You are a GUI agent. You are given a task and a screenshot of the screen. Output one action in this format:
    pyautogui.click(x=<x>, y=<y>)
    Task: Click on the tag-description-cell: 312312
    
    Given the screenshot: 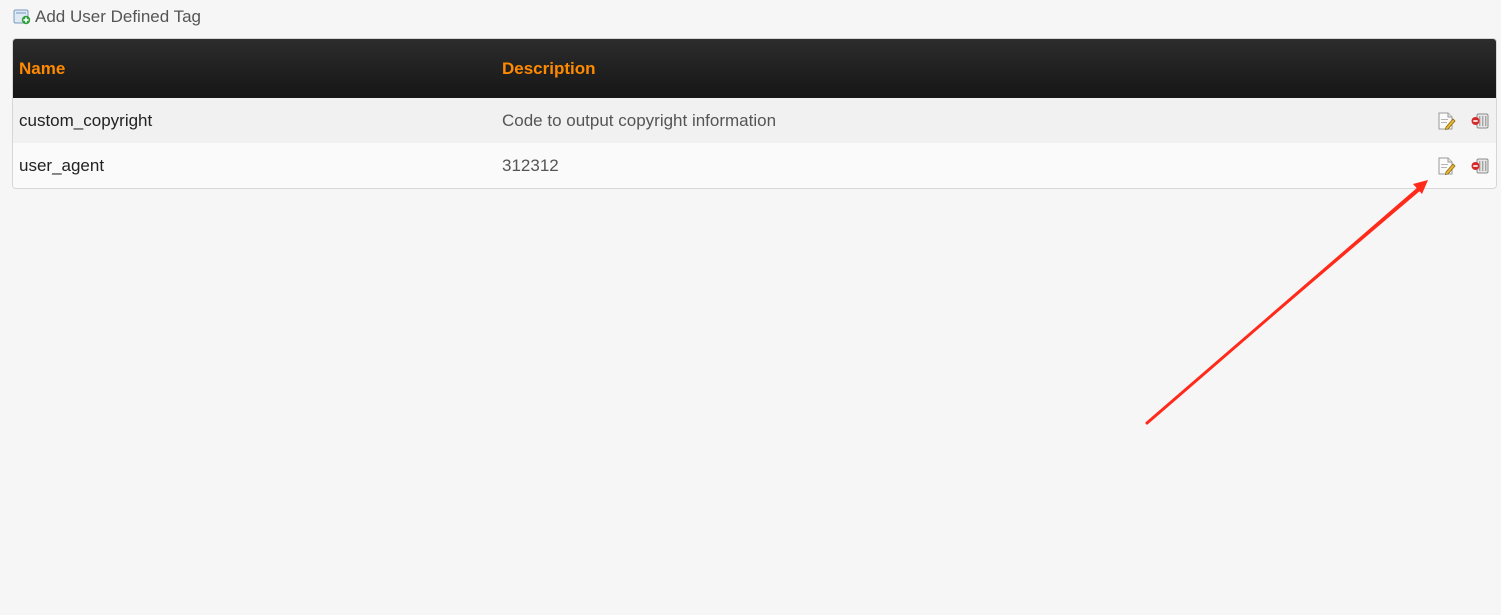 What is the action you would take?
    pyautogui.click(x=530, y=165)
    